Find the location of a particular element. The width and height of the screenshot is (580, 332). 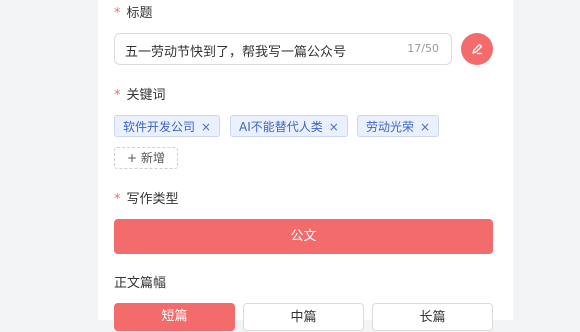

writing-type-label: * 写作类型 is located at coordinates (146, 199).